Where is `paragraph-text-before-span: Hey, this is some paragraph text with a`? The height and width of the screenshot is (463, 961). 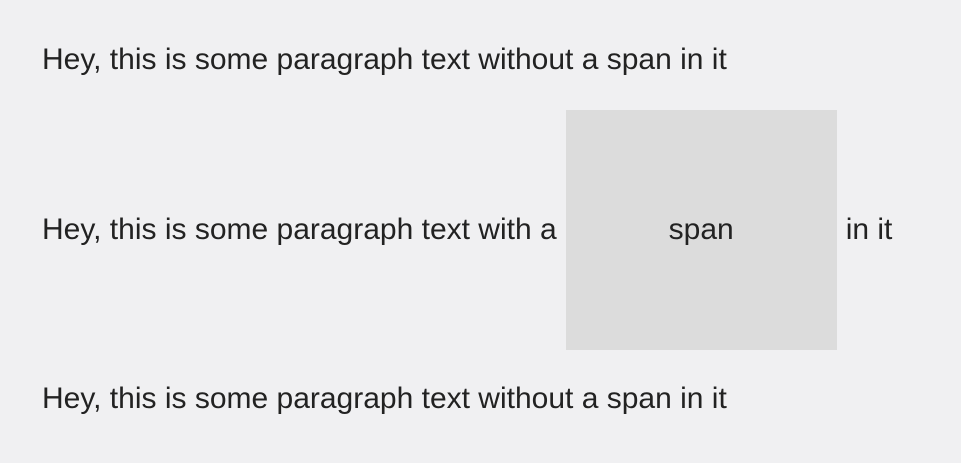
paragraph-text-before-span: Hey, this is some paragraph text with a is located at coordinates (299, 229).